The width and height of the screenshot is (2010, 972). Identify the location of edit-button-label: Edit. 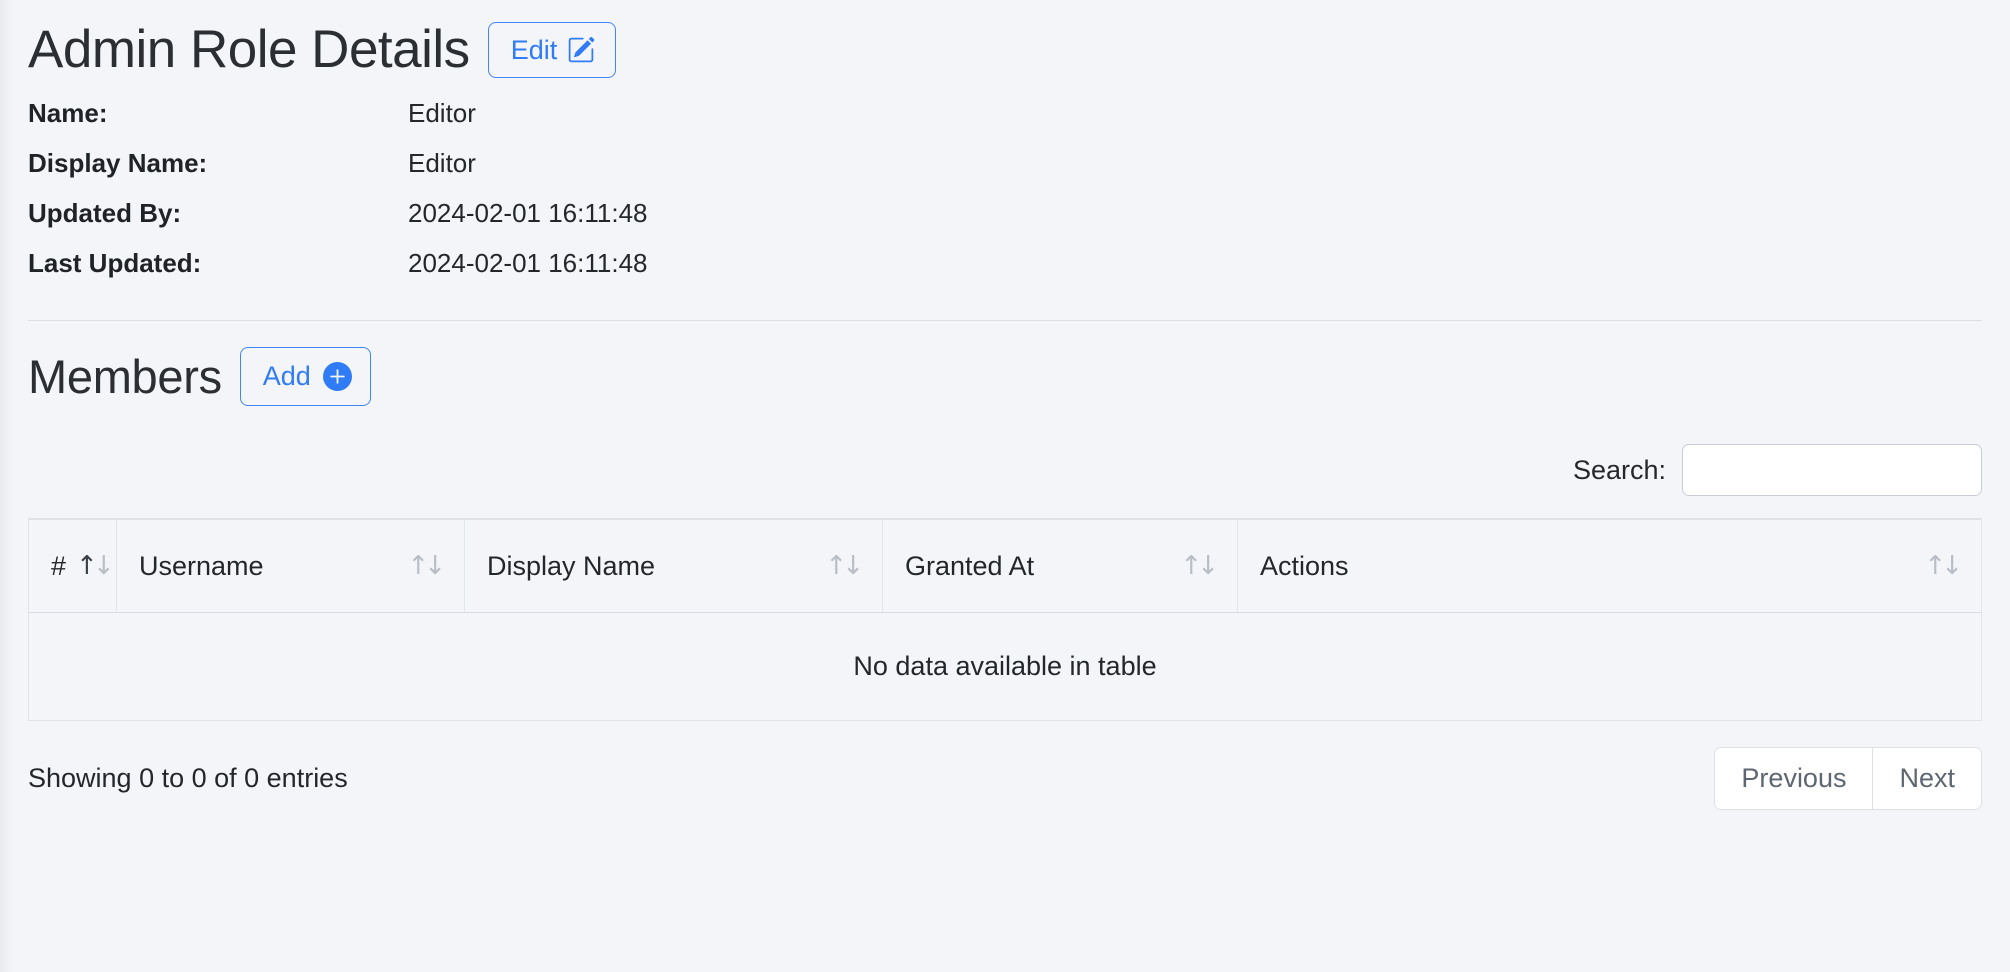
(534, 49).